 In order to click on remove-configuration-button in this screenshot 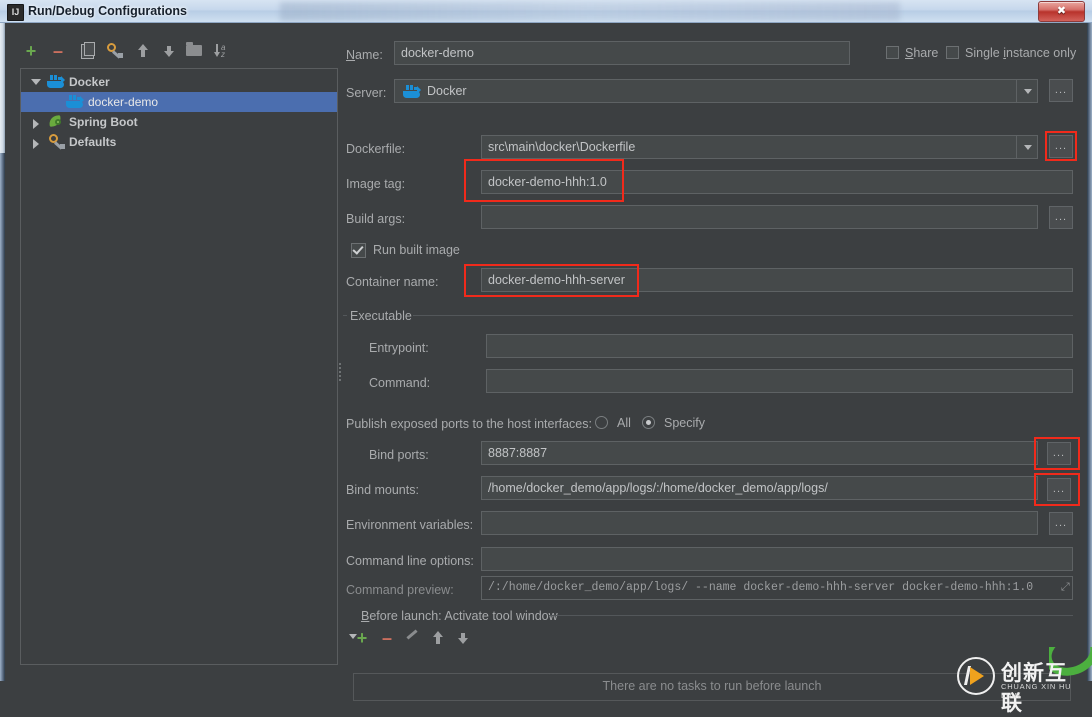, I will do `click(58, 51)`.